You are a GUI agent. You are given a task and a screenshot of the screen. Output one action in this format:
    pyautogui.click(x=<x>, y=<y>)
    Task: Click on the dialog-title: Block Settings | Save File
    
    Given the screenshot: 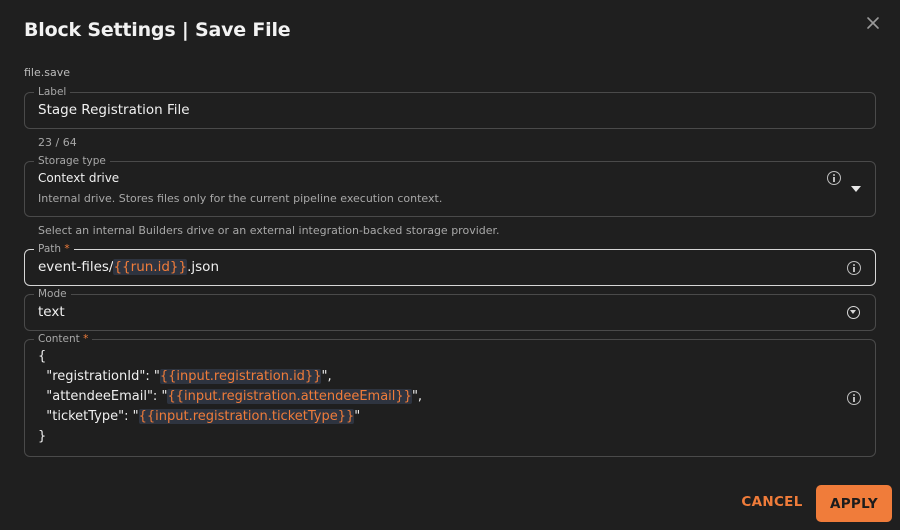 What is the action you would take?
    pyautogui.click(x=157, y=30)
    